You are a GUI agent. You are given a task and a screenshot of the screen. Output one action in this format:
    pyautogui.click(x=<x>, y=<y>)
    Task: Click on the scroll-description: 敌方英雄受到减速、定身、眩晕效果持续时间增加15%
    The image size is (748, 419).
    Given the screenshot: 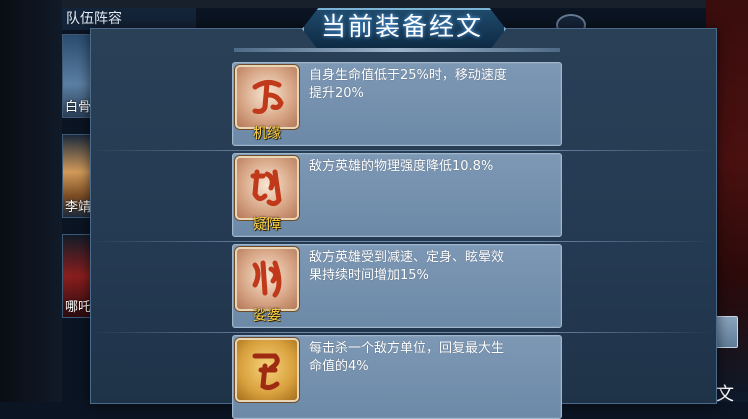 What is the action you would take?
    pyautogui.click(x=407, y=266)
    